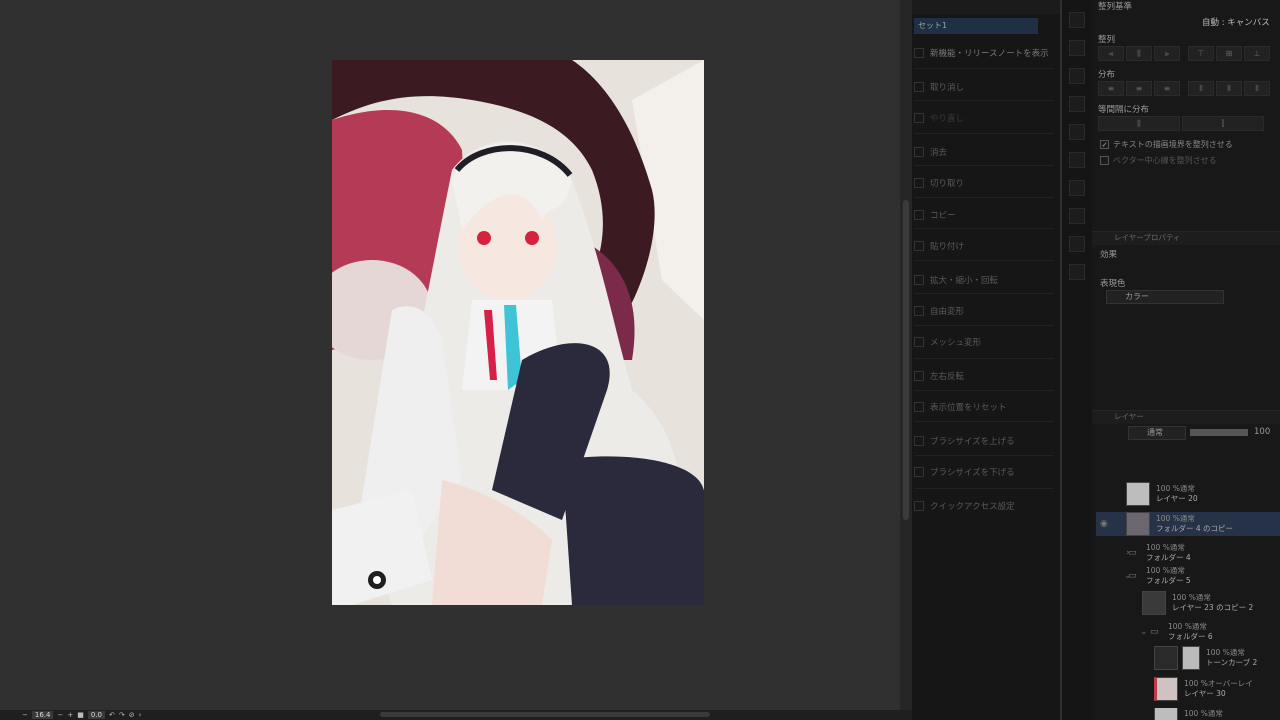 This screenshot has width=1280, height=720. I want to click on distribute-left-icon: ≡, so click(1111, 88).